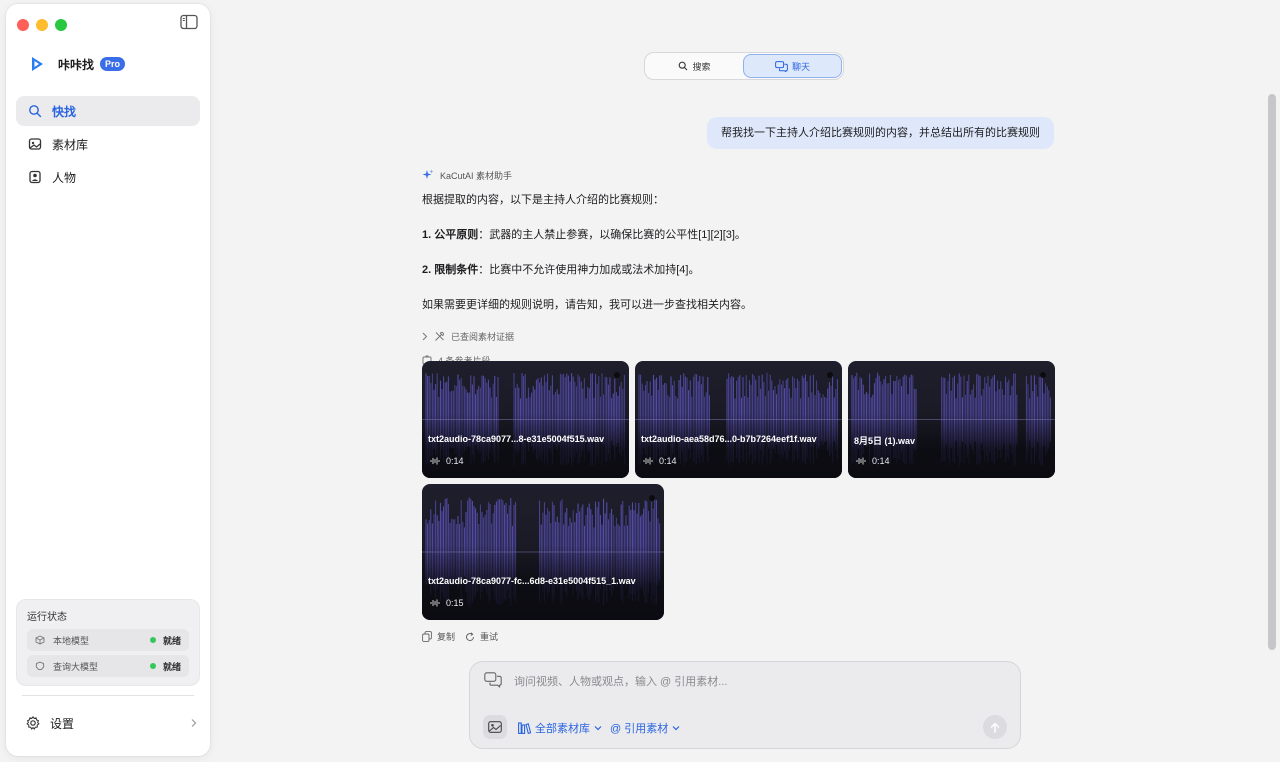 The image size is (1280, 762). I want to click on attach-image-button, so click(495, 727).